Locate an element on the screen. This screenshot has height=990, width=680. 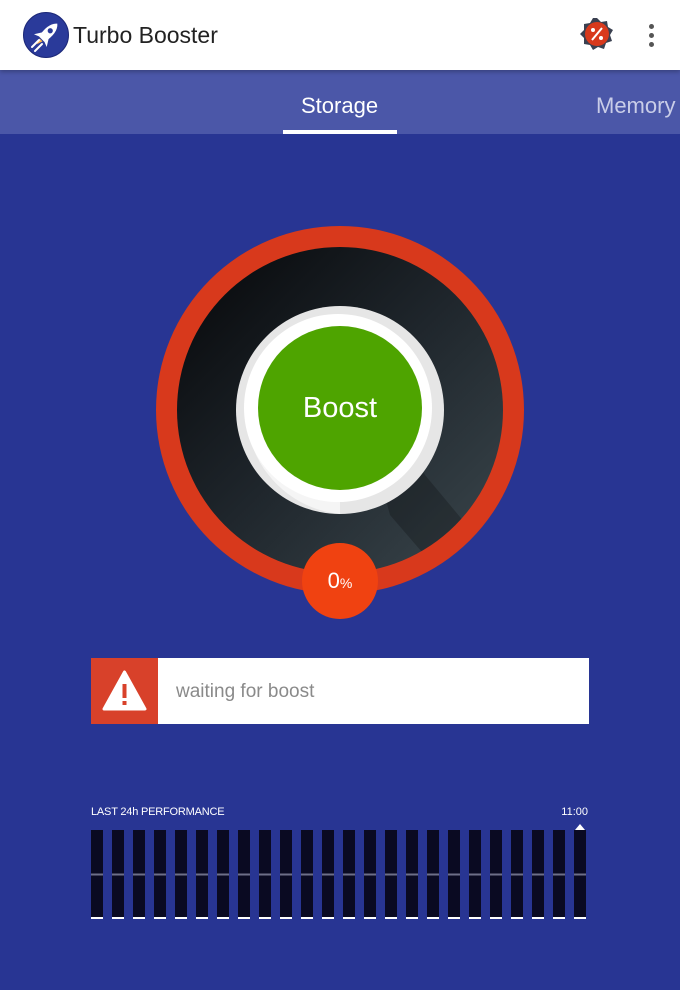
tab-memory: Memory is located at coordinates (635, 106).